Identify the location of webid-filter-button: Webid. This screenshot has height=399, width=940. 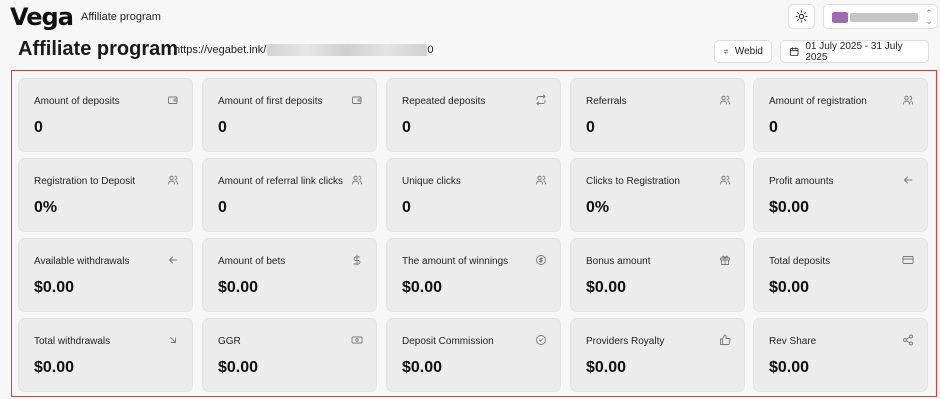
(743, 51).